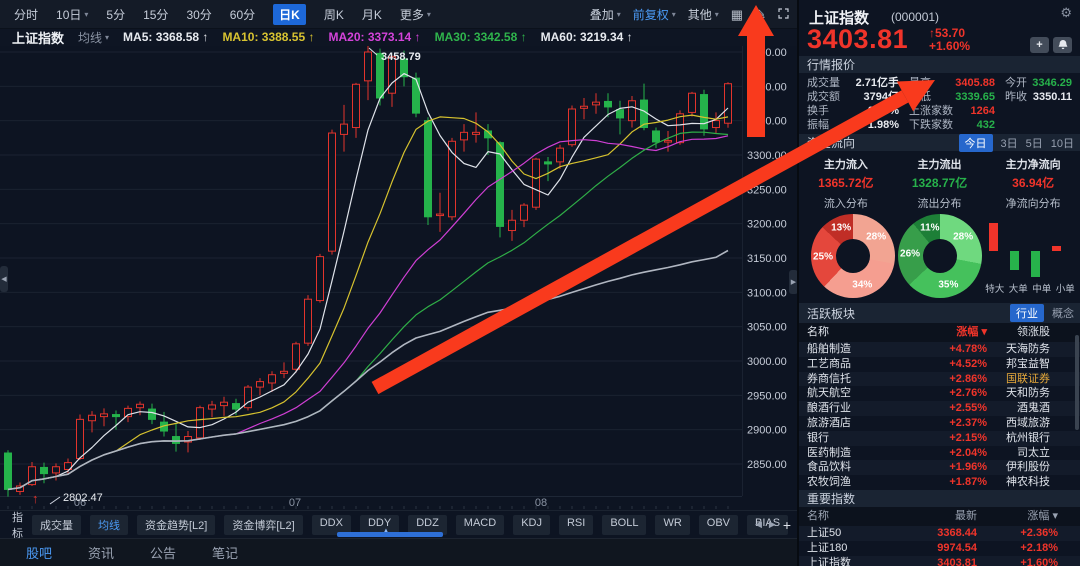 The width and height of the screenshot is (1080, 566). I want to click on quote-label: 今开, so click(1016, 83).